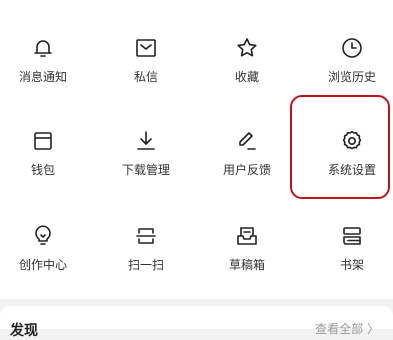 This screenshot has height=340, width=393. I want to click on menu-item-label: 浏览历史, so click(351, 77).